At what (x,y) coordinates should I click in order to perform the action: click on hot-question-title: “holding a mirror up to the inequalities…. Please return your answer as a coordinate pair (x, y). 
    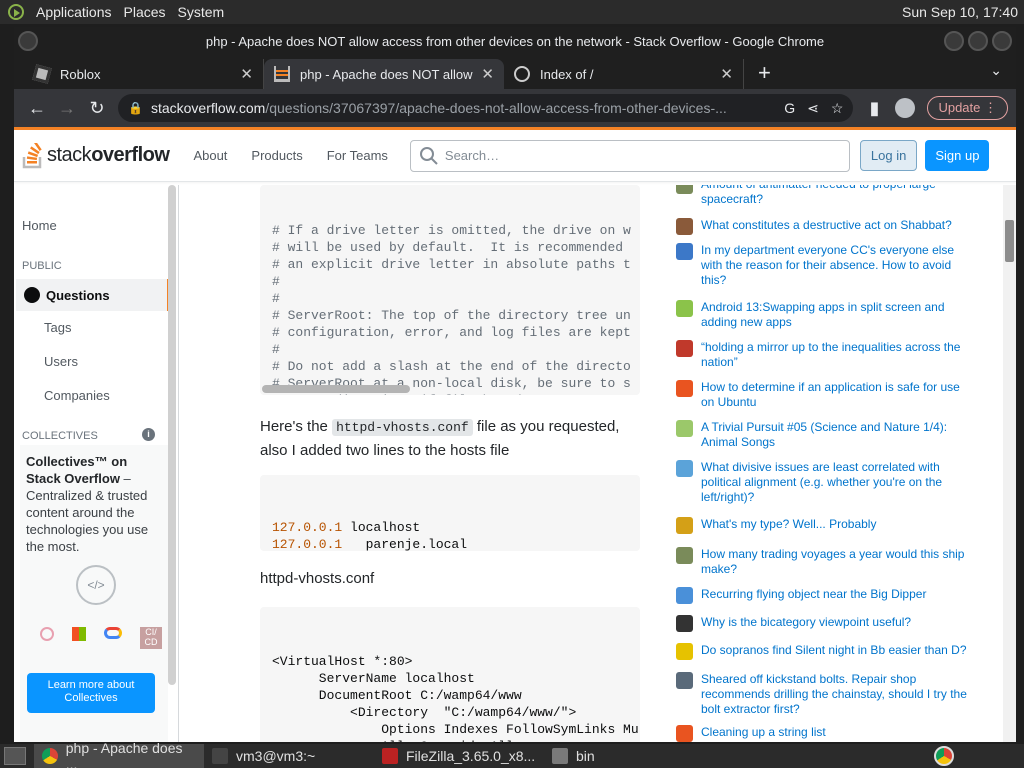
    Looking at the image, I should click on (836, 355).